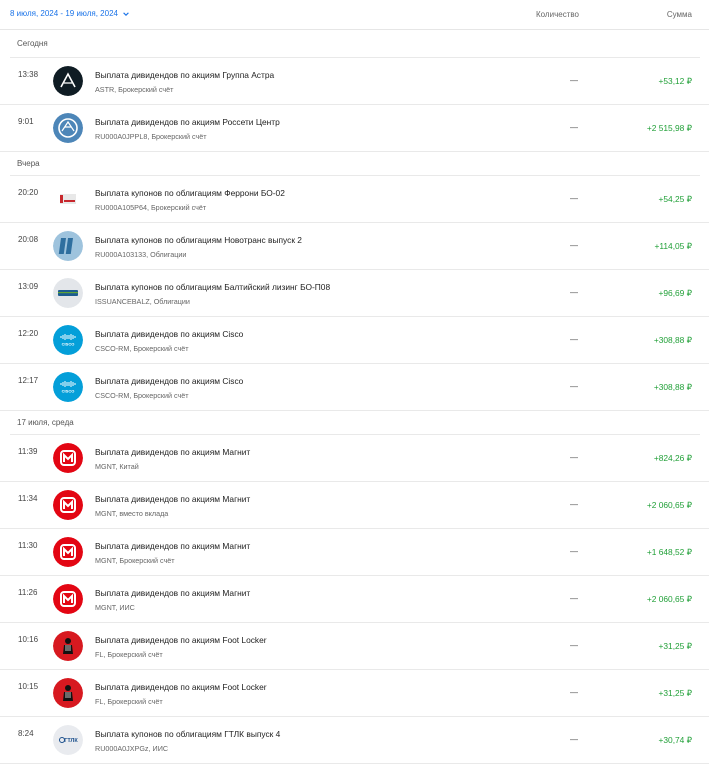 Image resolution: width=709 pixels, height=764 pixels. What do you see at coordinates (68, 391) in the screenshot?
I see `svg-text: CISCO` at bounding box center [68, 391].